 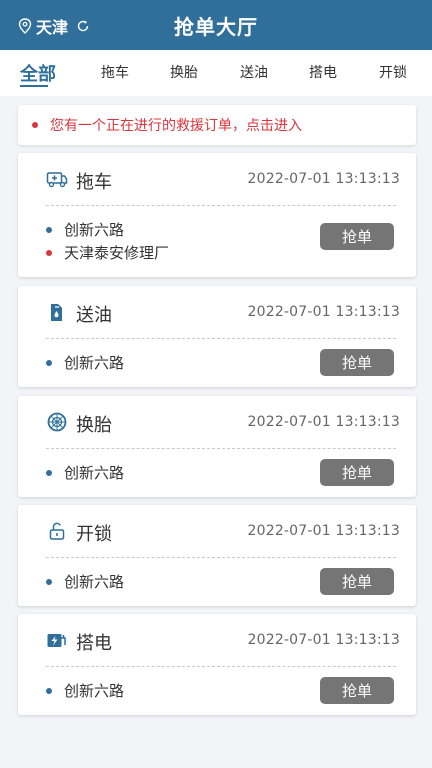 I want to click on tab-fuel: 送油, so click(x=254, y=72).